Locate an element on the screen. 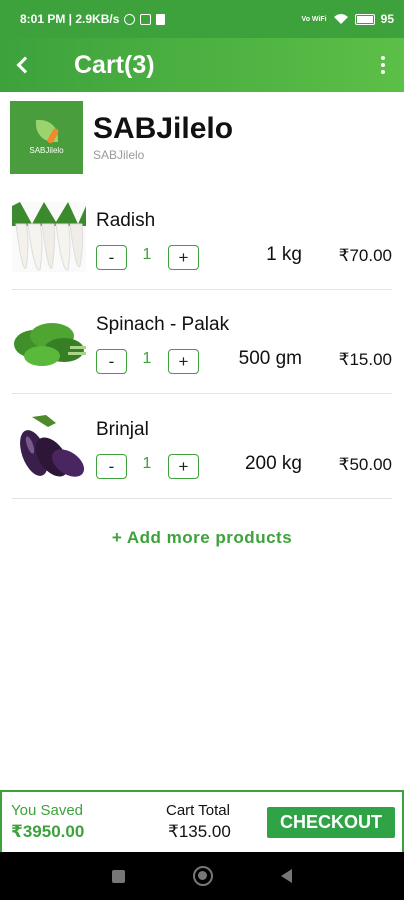 The image size is (404, 900). add-more-products-link: + Add more products is located at coordinates (202, 538).